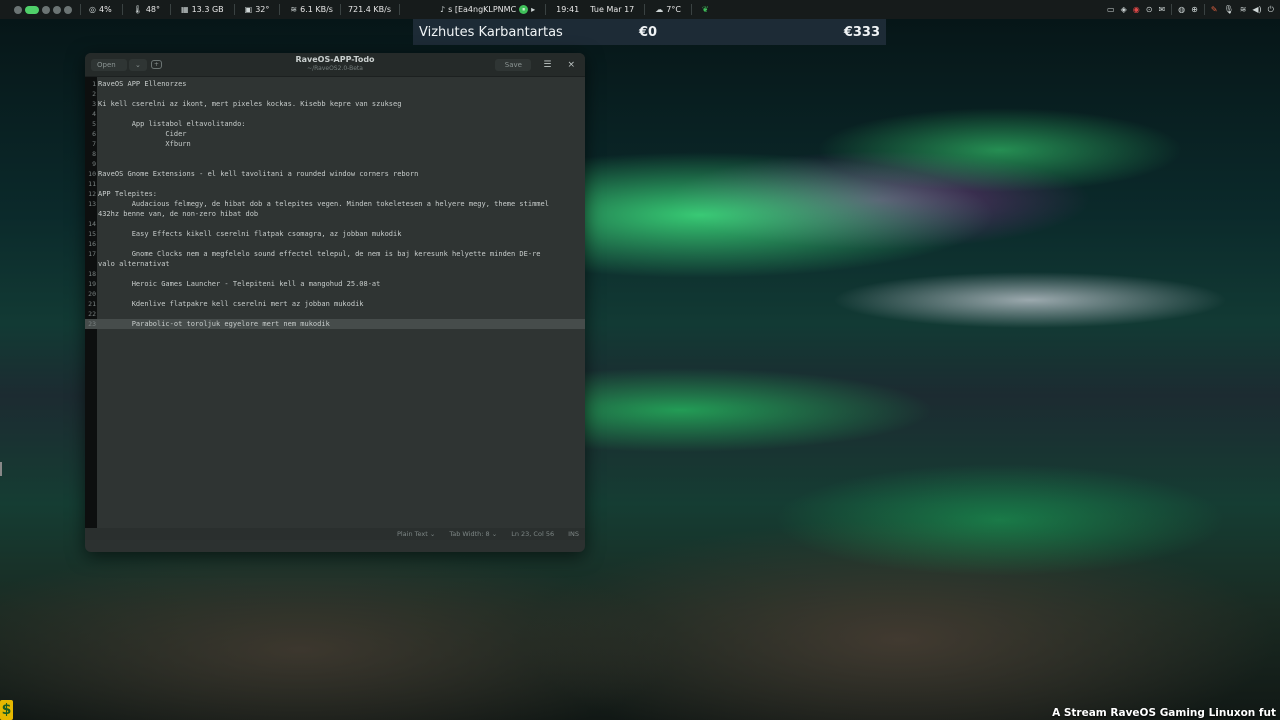  Describe the element at coordinates (257, 9) in the screenshot. I see `gpu-temperature: ▣ 32°` at that location.